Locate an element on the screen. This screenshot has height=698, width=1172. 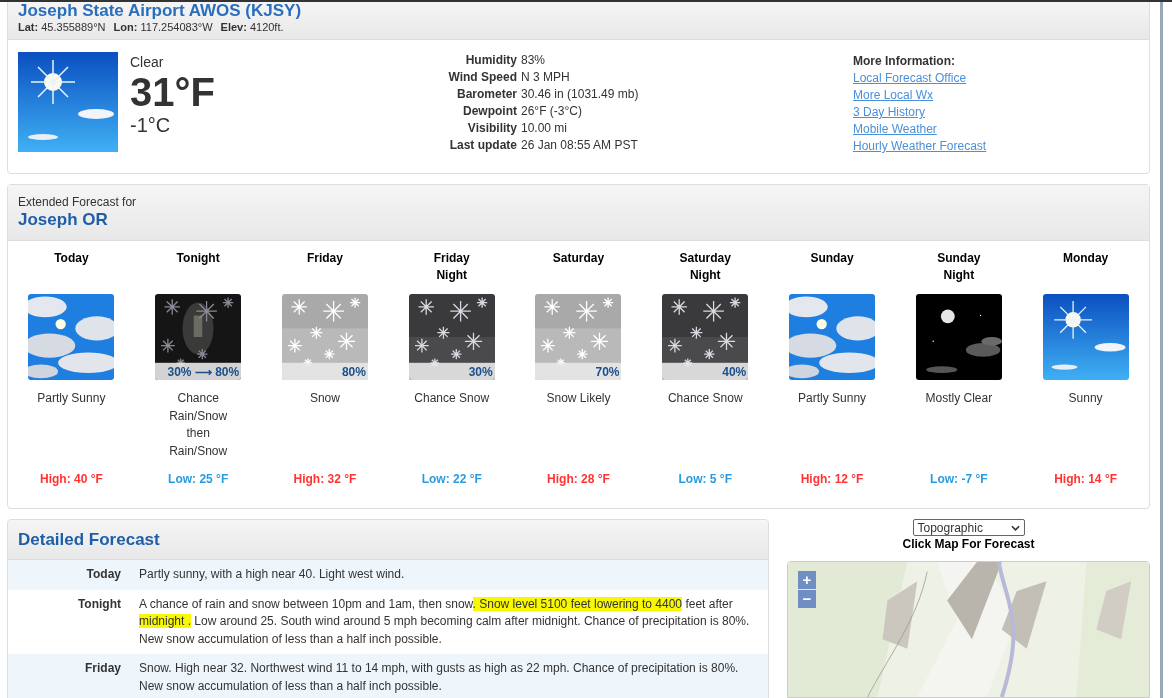
forecast-text: Partly sunny, with a high near 40. Light west wind. is located at coordinates (272, 574).